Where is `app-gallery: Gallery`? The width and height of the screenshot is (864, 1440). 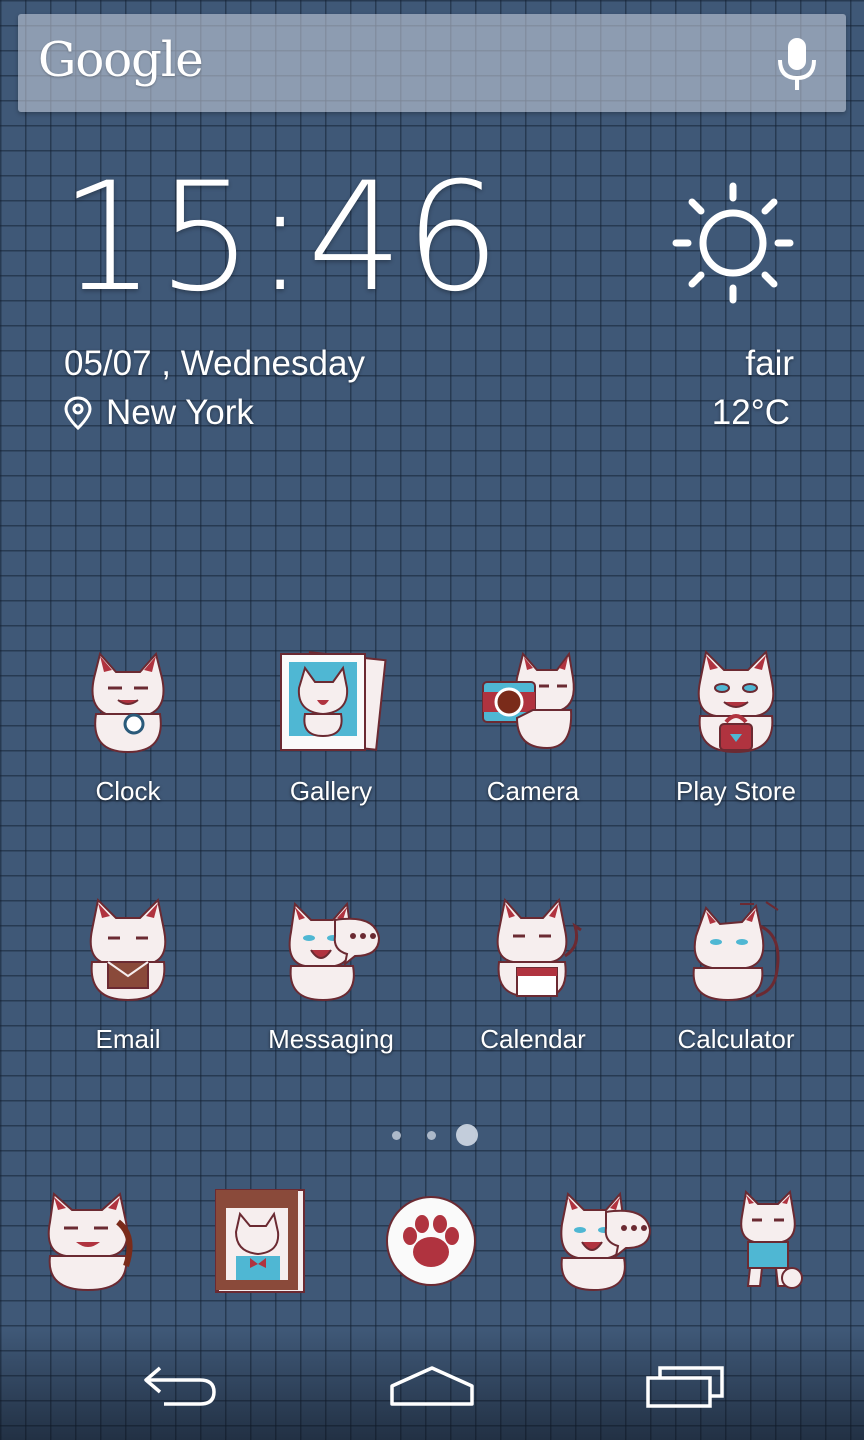
app-gallery: Gallery is located at coordinates (331, 738).